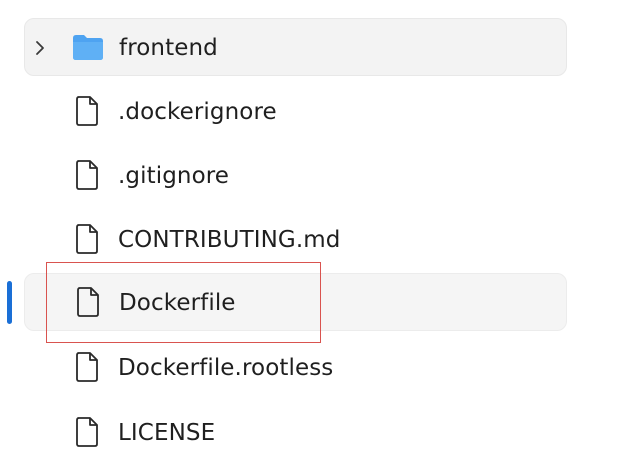 Image resolution: width=622 pixels, height=450 pixels. I want to click on folder-icon, so click(88, 47).